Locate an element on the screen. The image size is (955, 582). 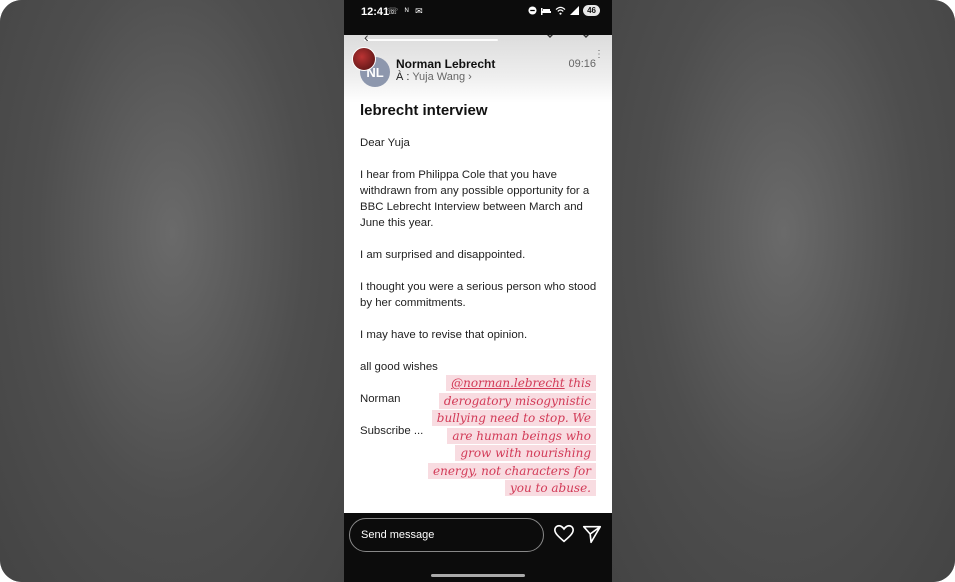
sticker-line: are human beings who is located at coordinates (521, 435).